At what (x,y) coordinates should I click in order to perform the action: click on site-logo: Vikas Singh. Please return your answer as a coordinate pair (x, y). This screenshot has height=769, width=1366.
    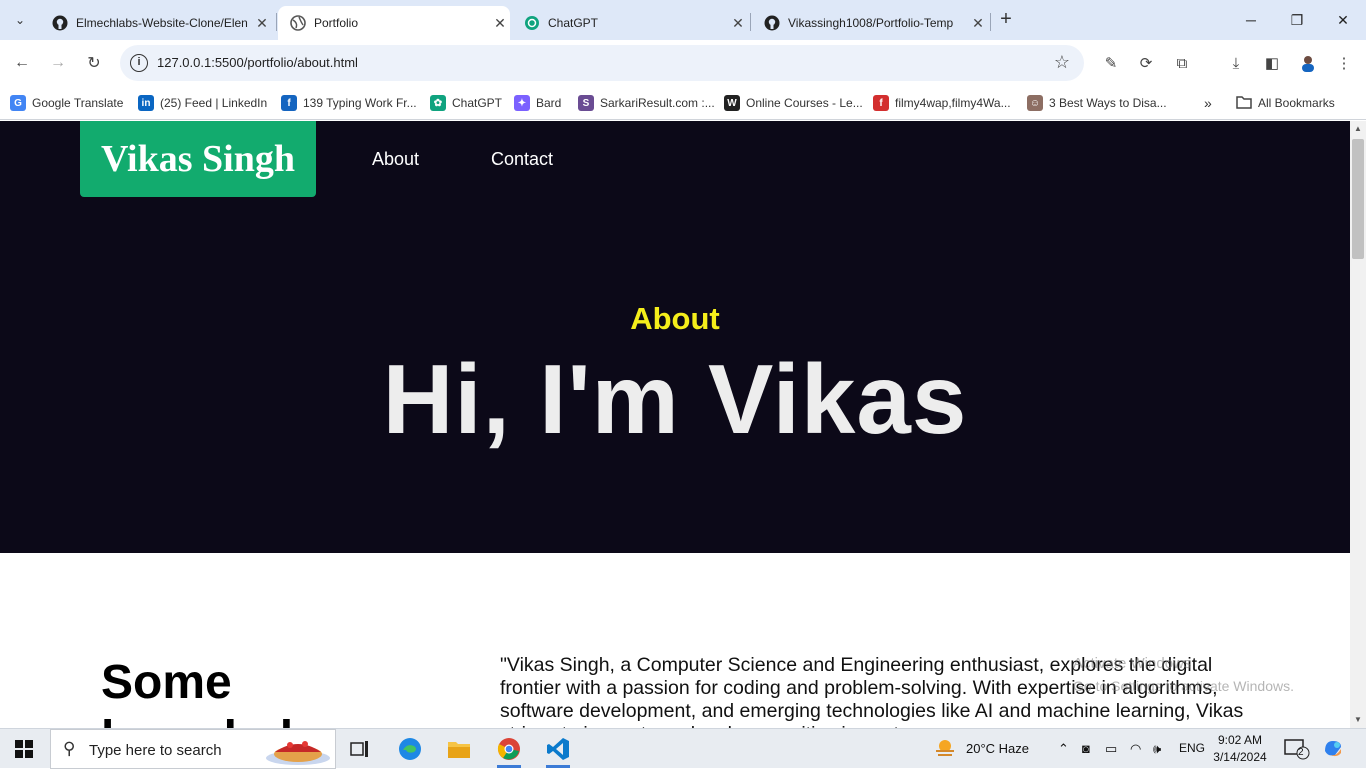
    Looking at the image, I should click on (198, 159).